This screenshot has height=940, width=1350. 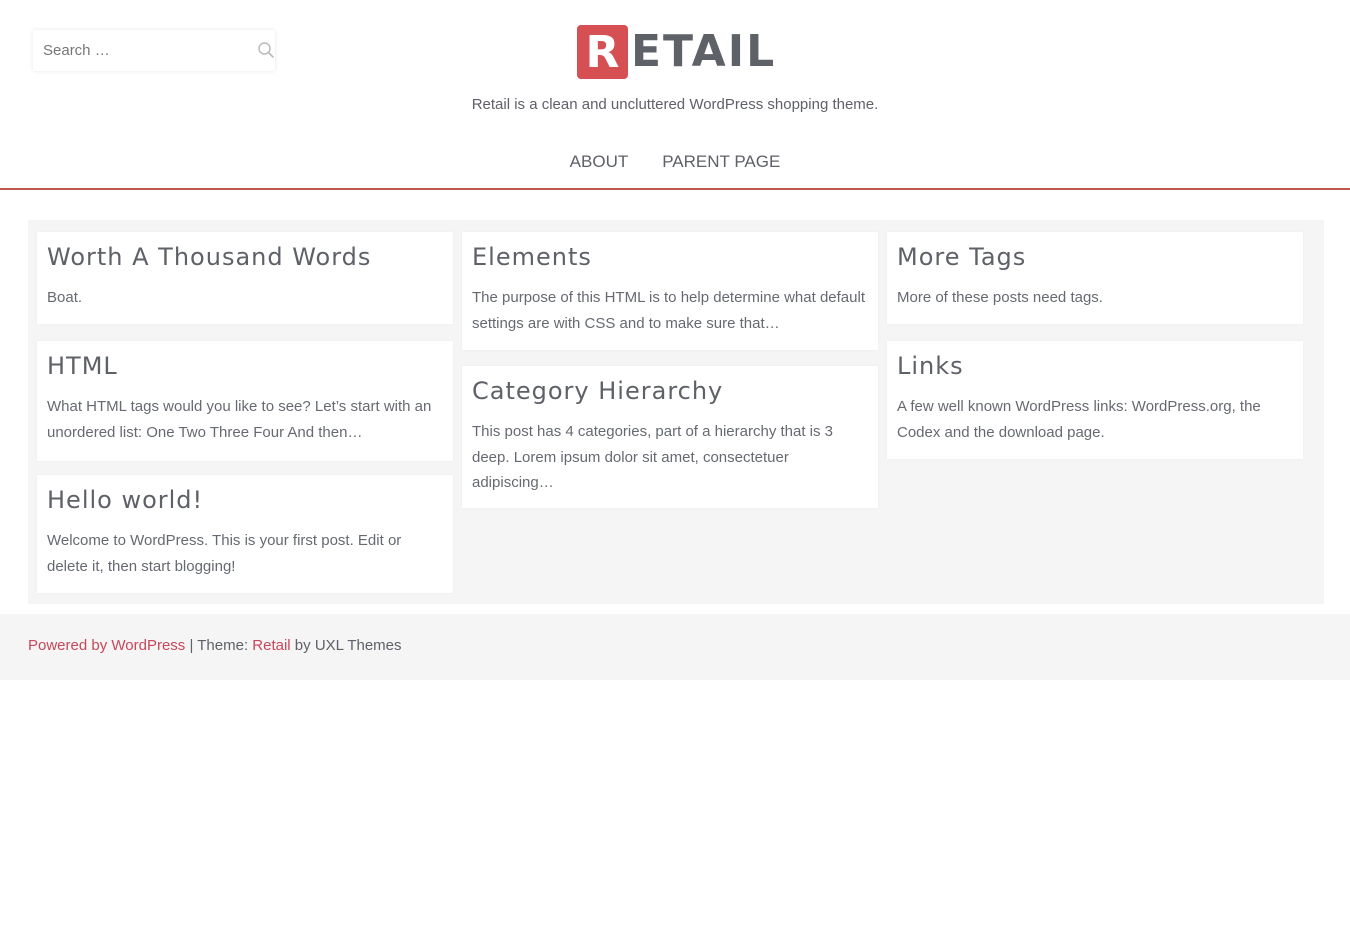 What do you see at coordinates (138, 50) in the screenshot?
I see `search-input` at bounding box center [138, 50].